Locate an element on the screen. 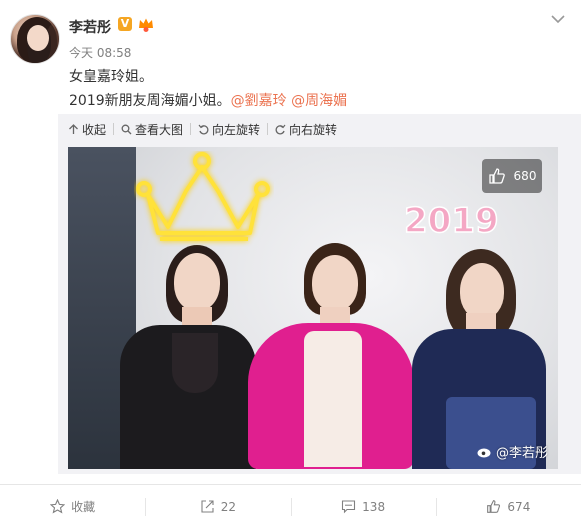  arrow-up-icon is located at coordinates (73, 128).